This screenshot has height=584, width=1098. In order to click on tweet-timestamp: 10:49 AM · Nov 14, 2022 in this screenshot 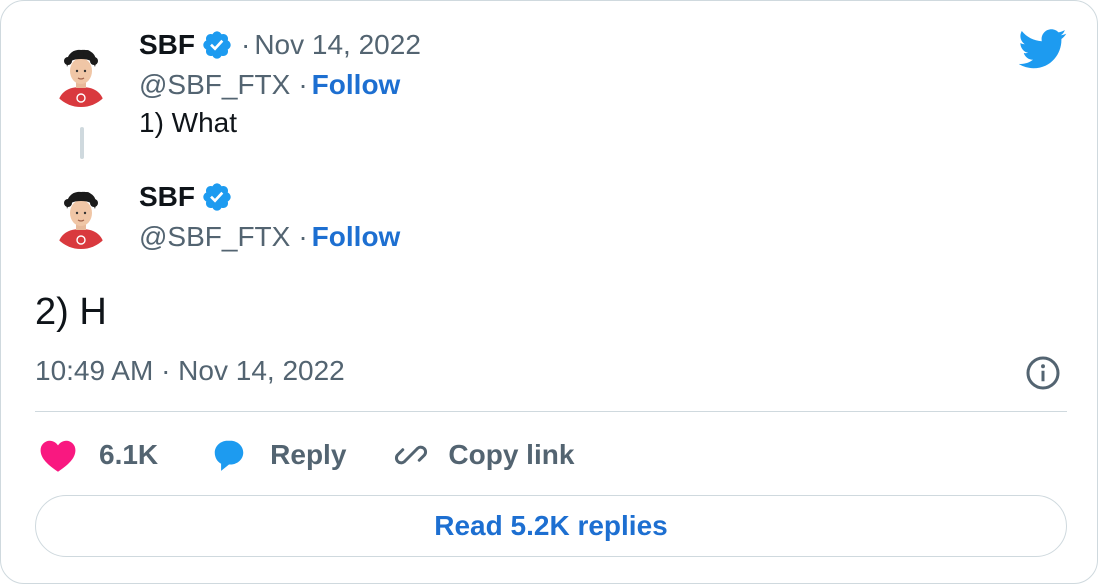, I will do `click(190, 371)`.